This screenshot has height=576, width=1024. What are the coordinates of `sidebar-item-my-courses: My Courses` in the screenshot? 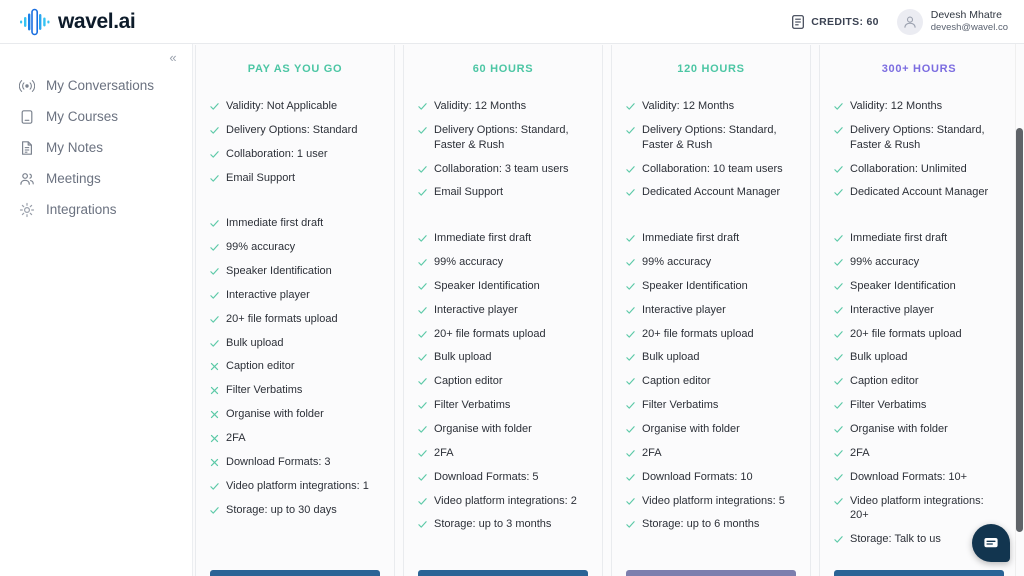 It's located at (96, 116).